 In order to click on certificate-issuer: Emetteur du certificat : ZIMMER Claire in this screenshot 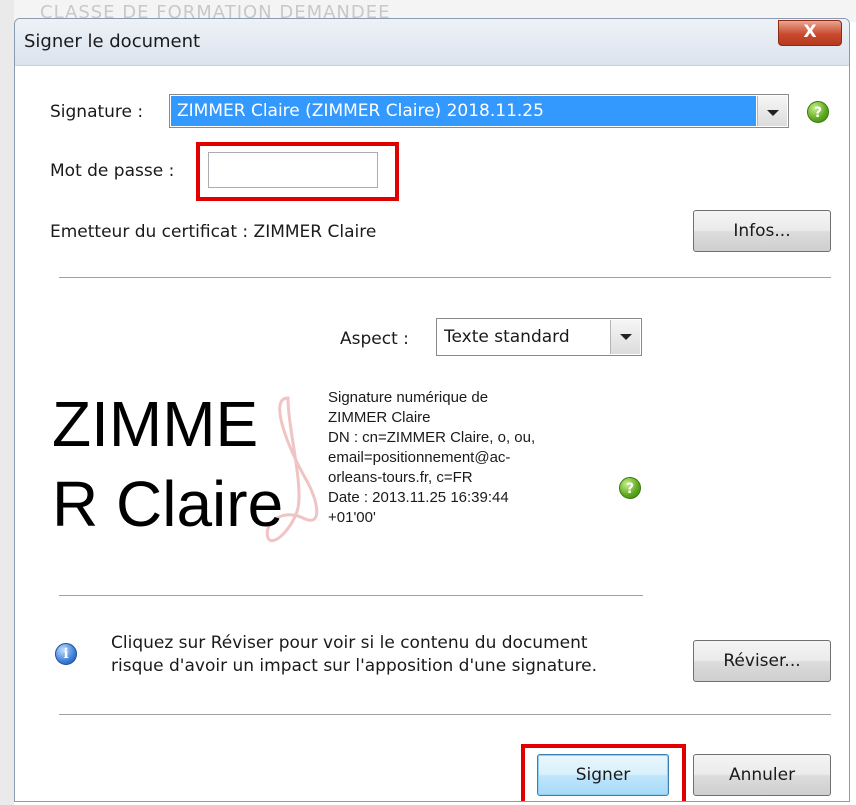, I will do `click(213, 232)`.